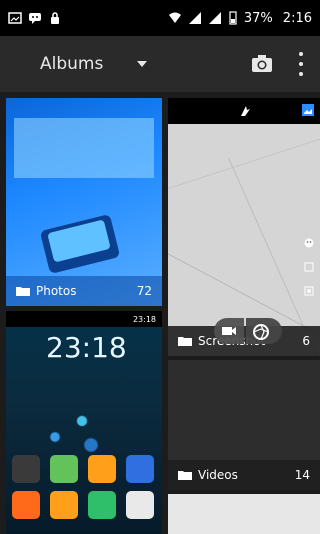  Describe the element at coordinates (102, 505) in the screenshot. I see `fm-app-icon` at that location.